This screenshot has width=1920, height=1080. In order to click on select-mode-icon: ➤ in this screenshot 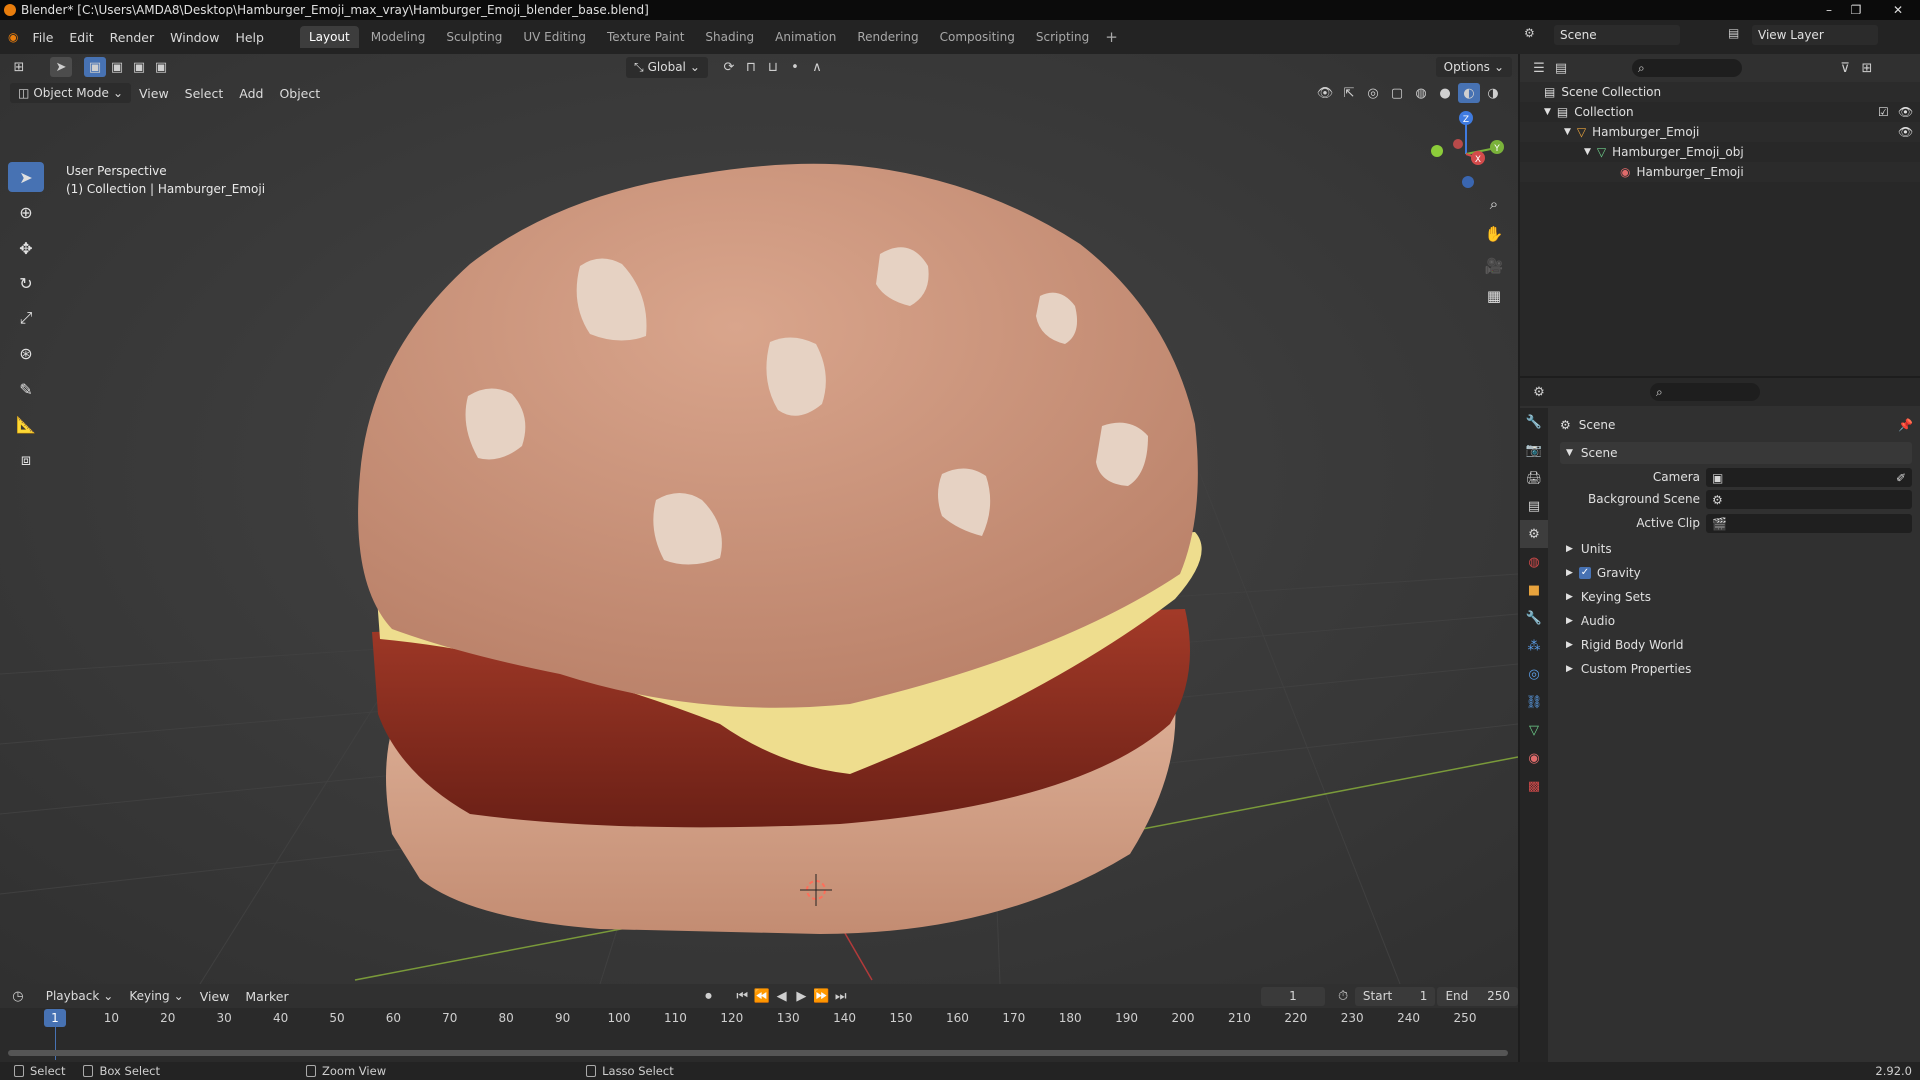, I will do `click(61, 67)`.